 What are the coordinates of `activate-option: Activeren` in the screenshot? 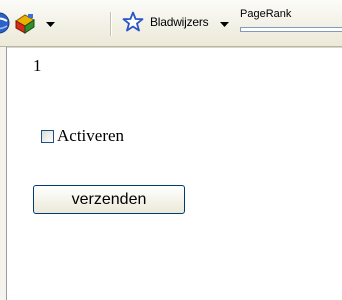 It's located at (82, 136).